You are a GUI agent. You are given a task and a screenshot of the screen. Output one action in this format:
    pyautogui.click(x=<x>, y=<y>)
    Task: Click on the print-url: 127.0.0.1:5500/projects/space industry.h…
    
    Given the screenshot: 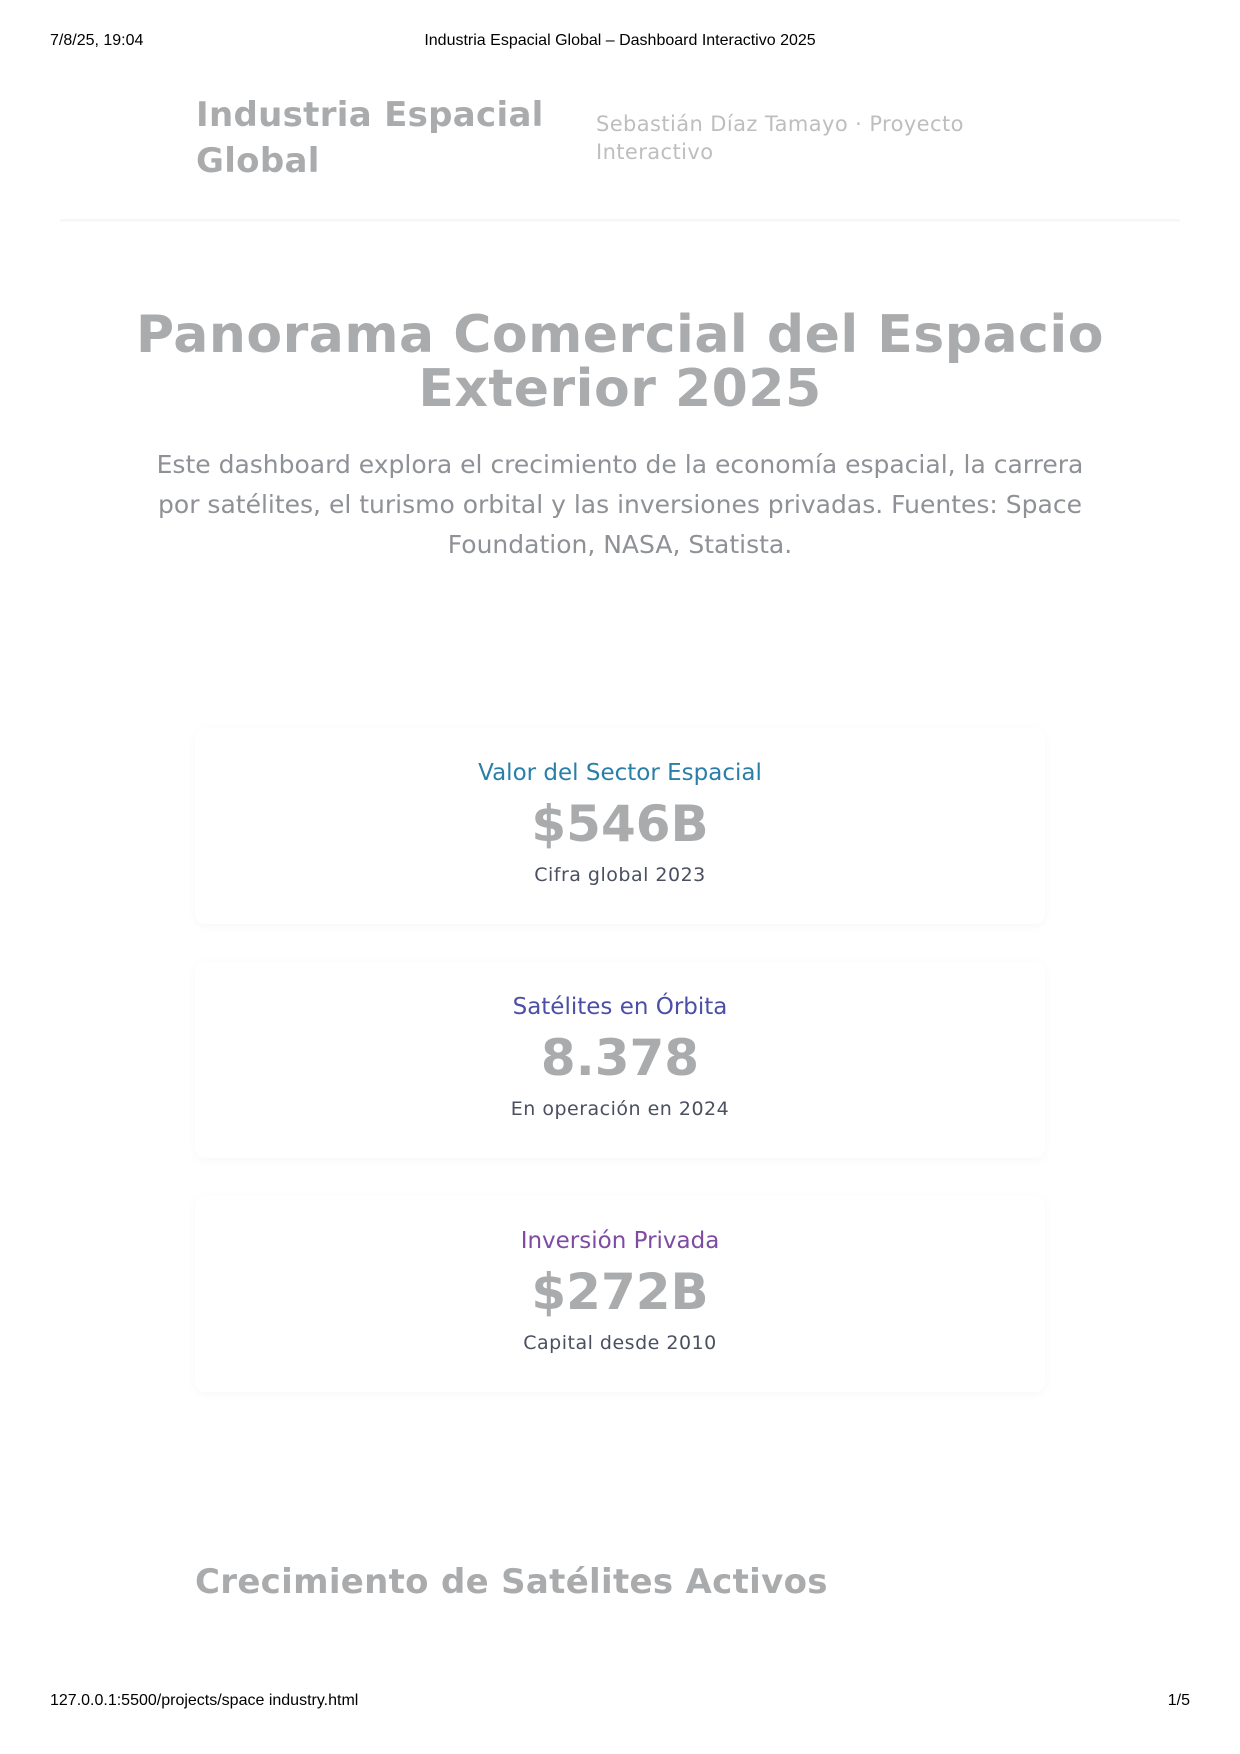 What is the action you would take?
    pyautogui.click(x=204, y=1700)
    